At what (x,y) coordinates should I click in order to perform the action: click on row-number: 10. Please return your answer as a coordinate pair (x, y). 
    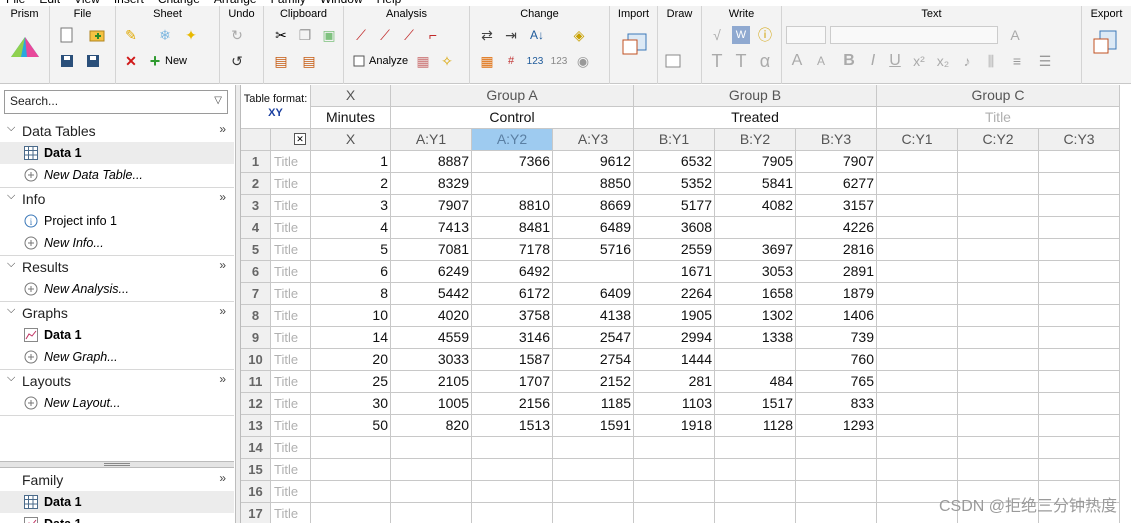
    Looking at the image, I should click on (256, 360).